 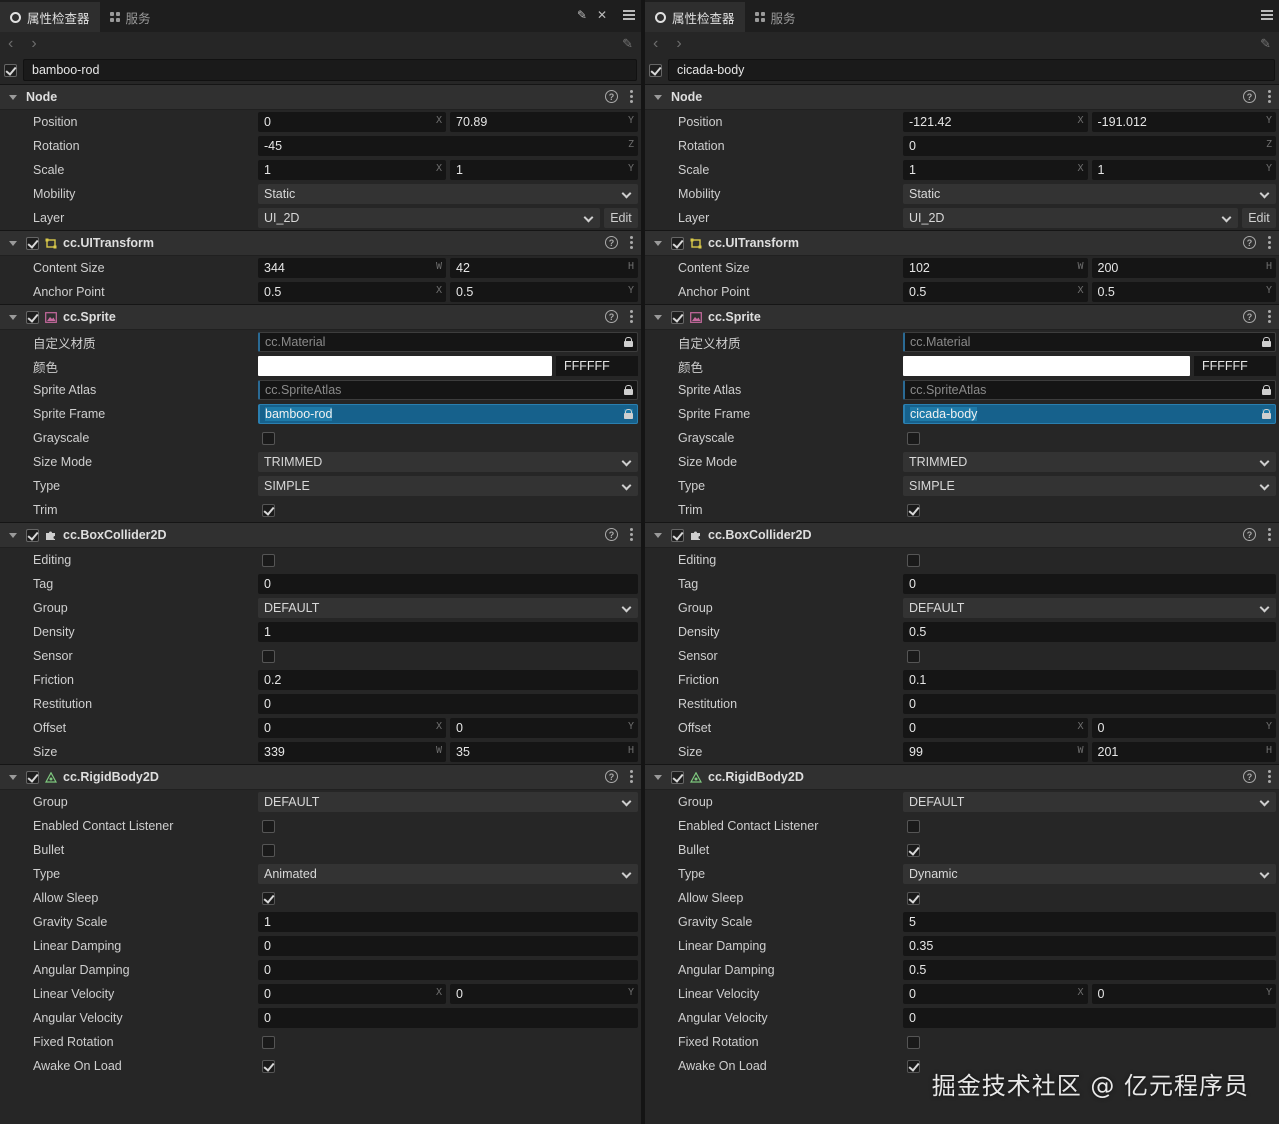 What do you see at coordinates (352, 728) in the screenshot?
I see `offset-x-input: 0X` at bounding box center [352, 728].